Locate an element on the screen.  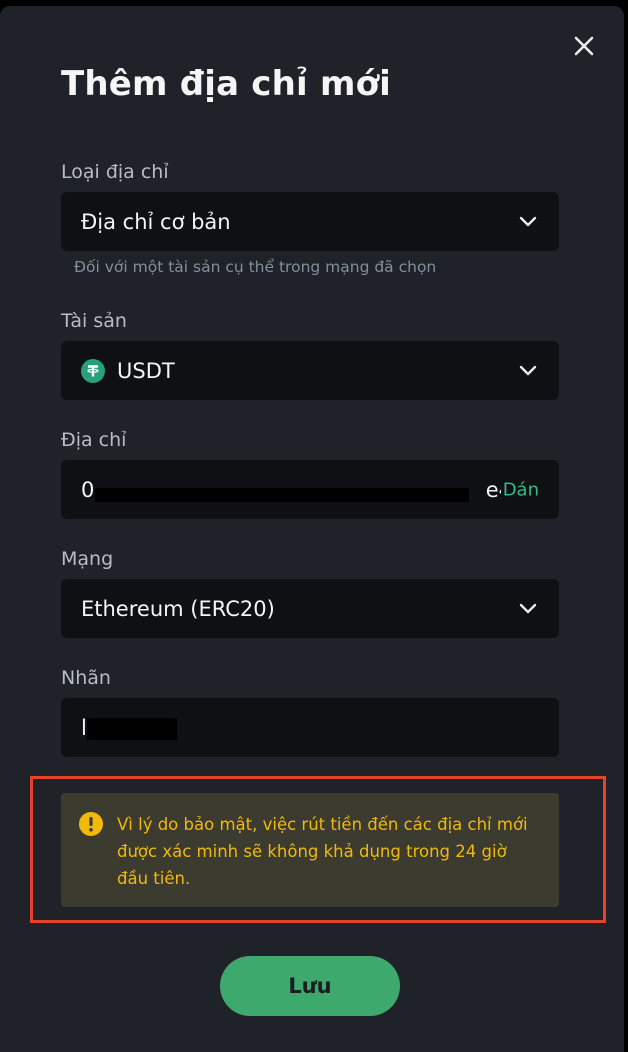
asset-value: USDT is located at coordinates (146, 370).